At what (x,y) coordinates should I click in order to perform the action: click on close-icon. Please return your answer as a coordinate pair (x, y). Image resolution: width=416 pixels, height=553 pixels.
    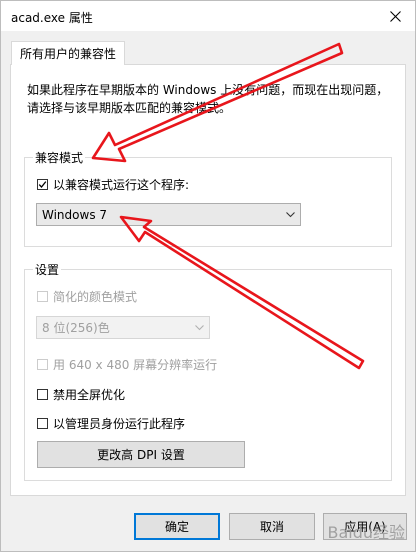
    Looking at the image, I should click on (395, 16).